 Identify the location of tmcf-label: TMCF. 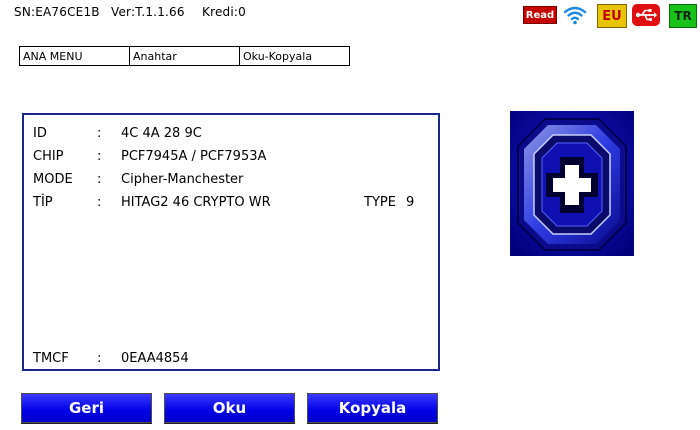
(51, 358).